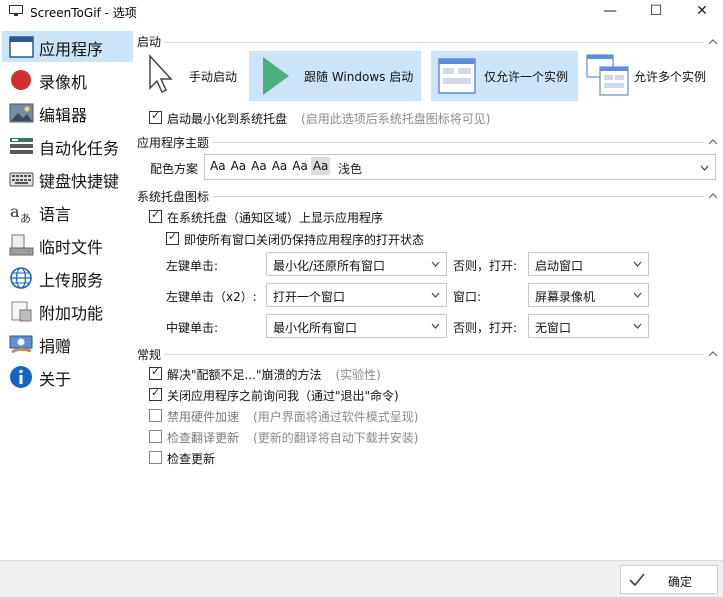 The image size is (723, 597). Describe the element at coordinates (83, 13) in the screenshot. I see `window-title: ScreenToGif - 选项` at that location.